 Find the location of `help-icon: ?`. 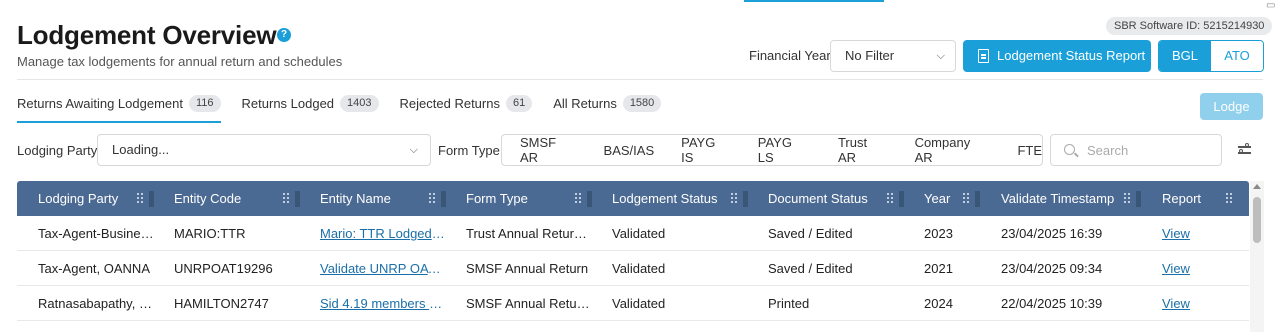

help-icon: ? is located at coordinates (284, 35).